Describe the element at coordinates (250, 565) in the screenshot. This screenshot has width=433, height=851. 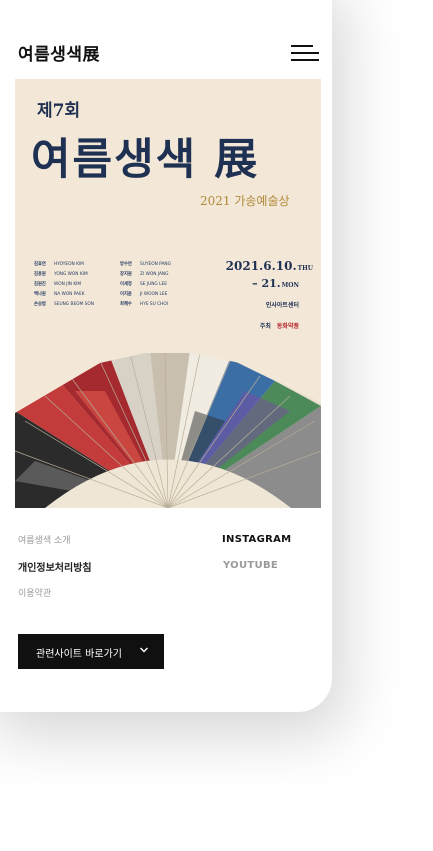
I see `link-youtube: YOUTUBE` at that location.